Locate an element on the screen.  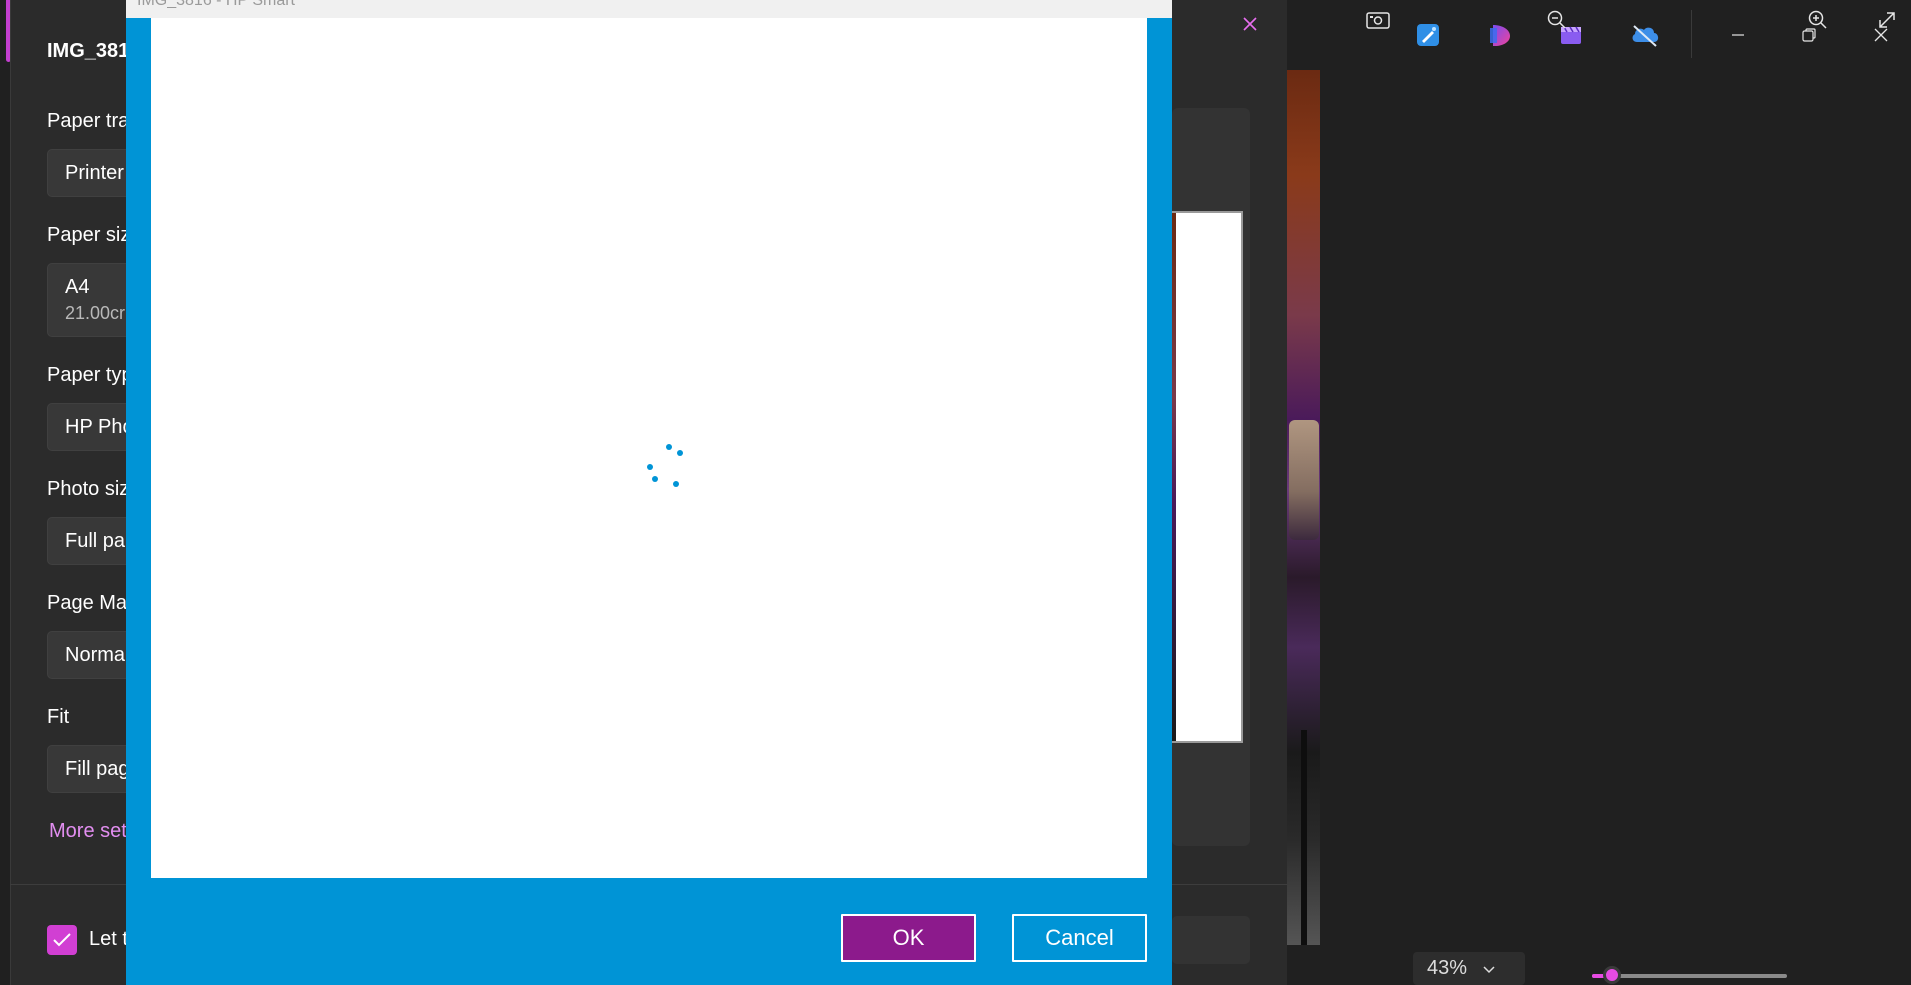
ok-button: OK is located at coordinates (908, 938).